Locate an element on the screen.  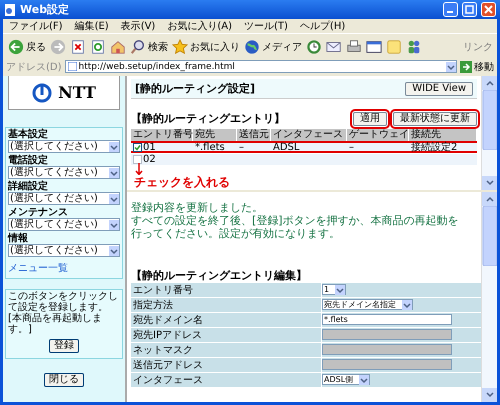
register-button: 登録 is located at coordinates (64, 346).